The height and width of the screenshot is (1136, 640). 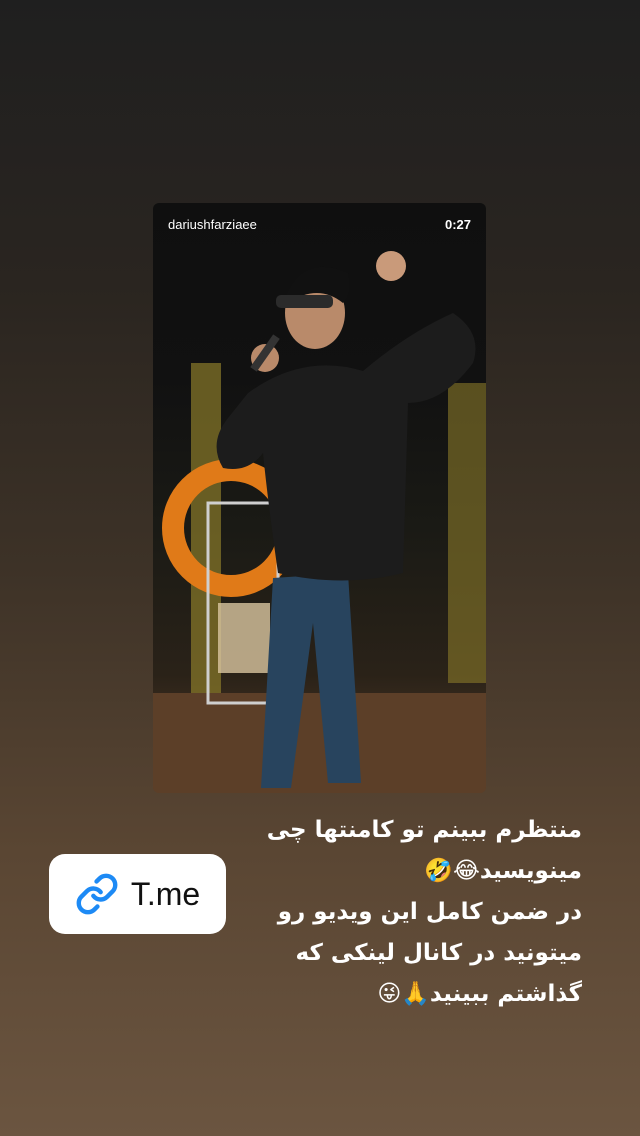 I want to click on link-icon, so click(x=97, y=894).